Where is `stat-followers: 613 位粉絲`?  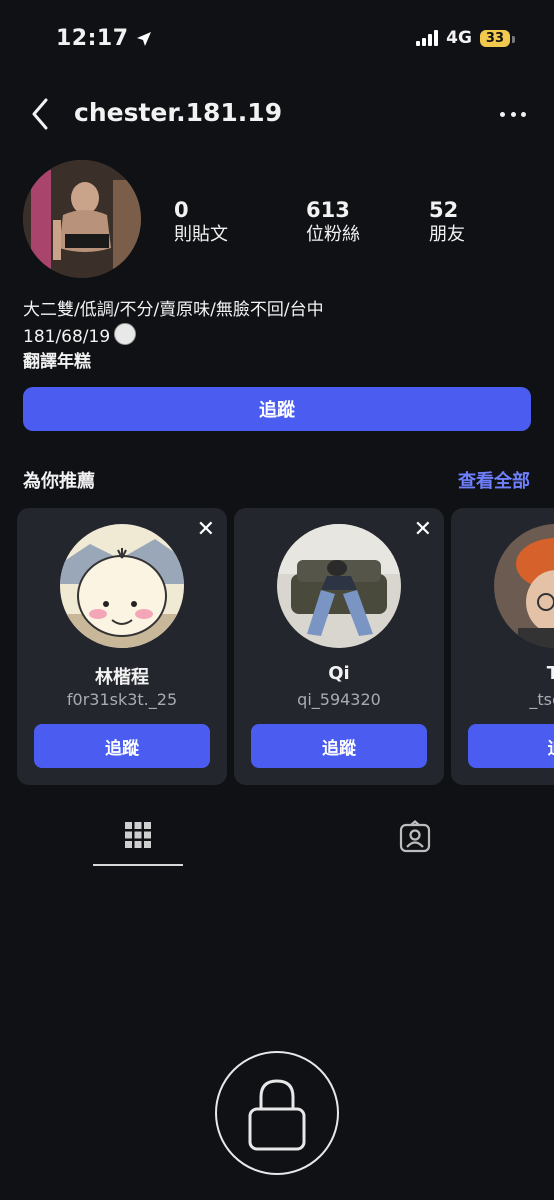
stat-followers: 613 位粉絲 is located at coordinates (333, 223).